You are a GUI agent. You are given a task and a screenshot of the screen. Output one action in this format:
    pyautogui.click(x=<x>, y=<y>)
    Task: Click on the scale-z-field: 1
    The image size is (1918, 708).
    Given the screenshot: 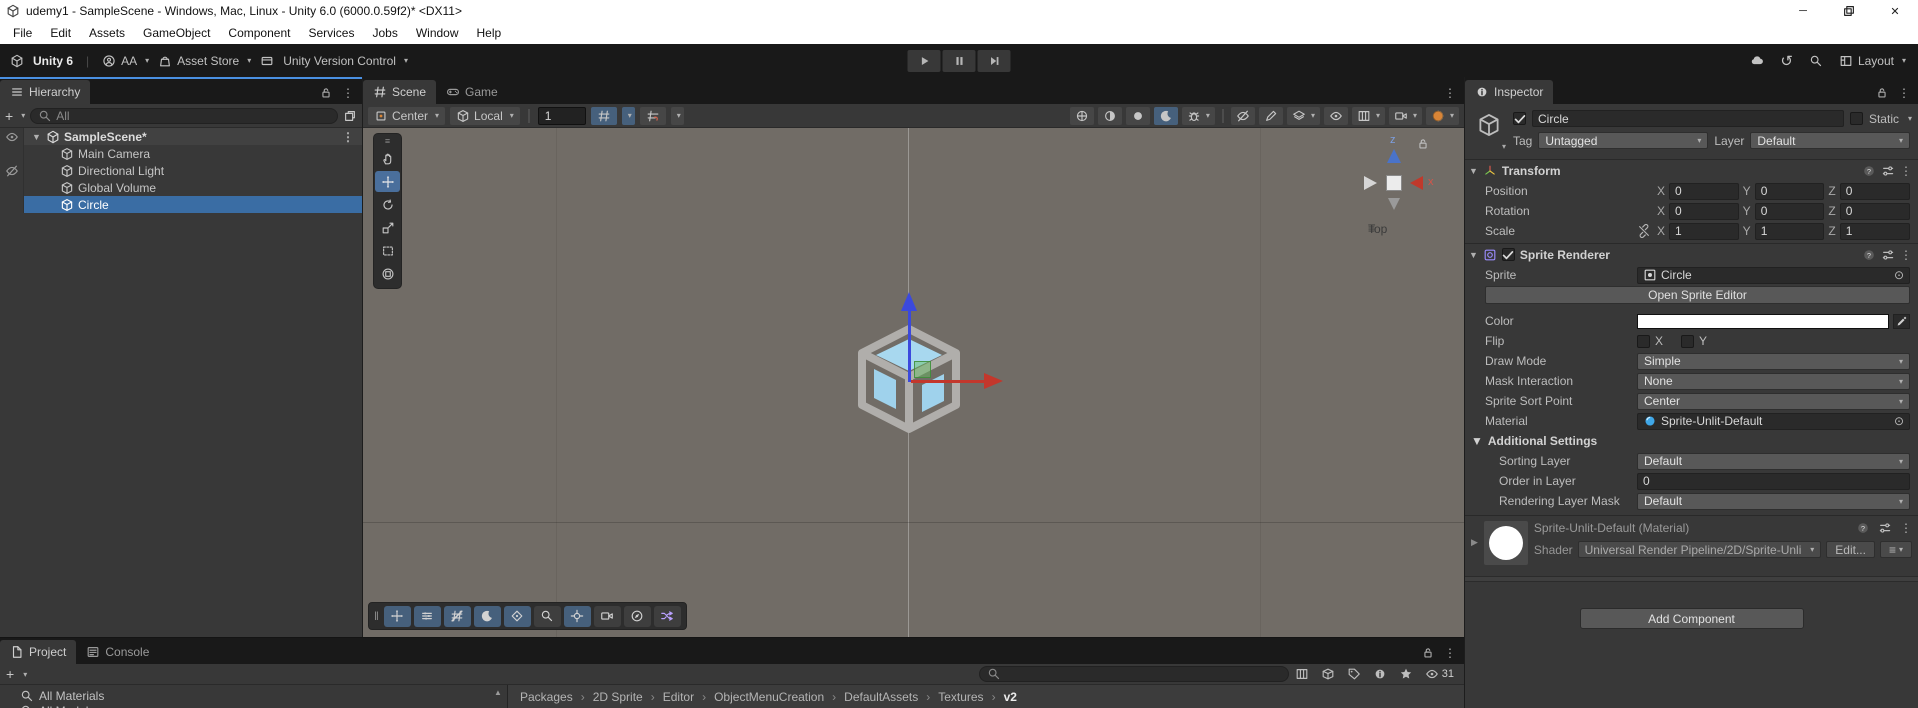 What is the action you would take?
    pyautogui.click(x=1875, y=231)
    